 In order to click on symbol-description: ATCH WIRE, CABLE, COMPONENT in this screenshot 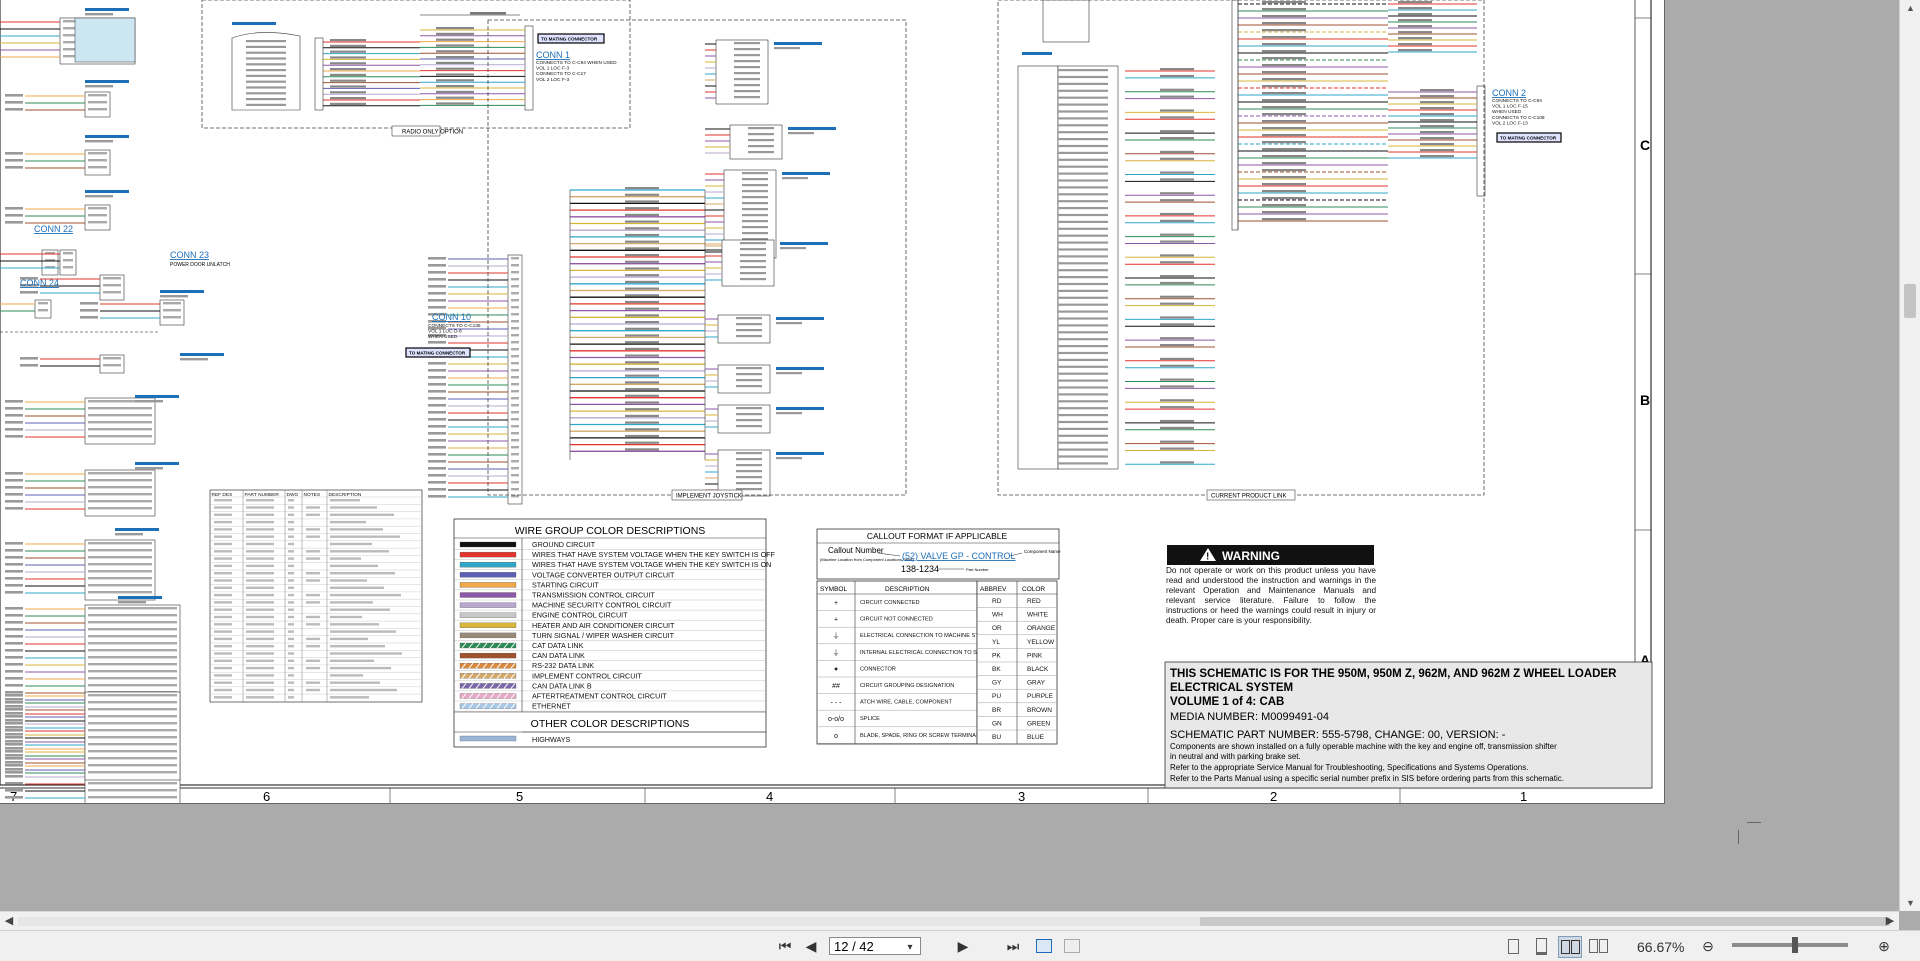, I will do `click(906, 703)`.